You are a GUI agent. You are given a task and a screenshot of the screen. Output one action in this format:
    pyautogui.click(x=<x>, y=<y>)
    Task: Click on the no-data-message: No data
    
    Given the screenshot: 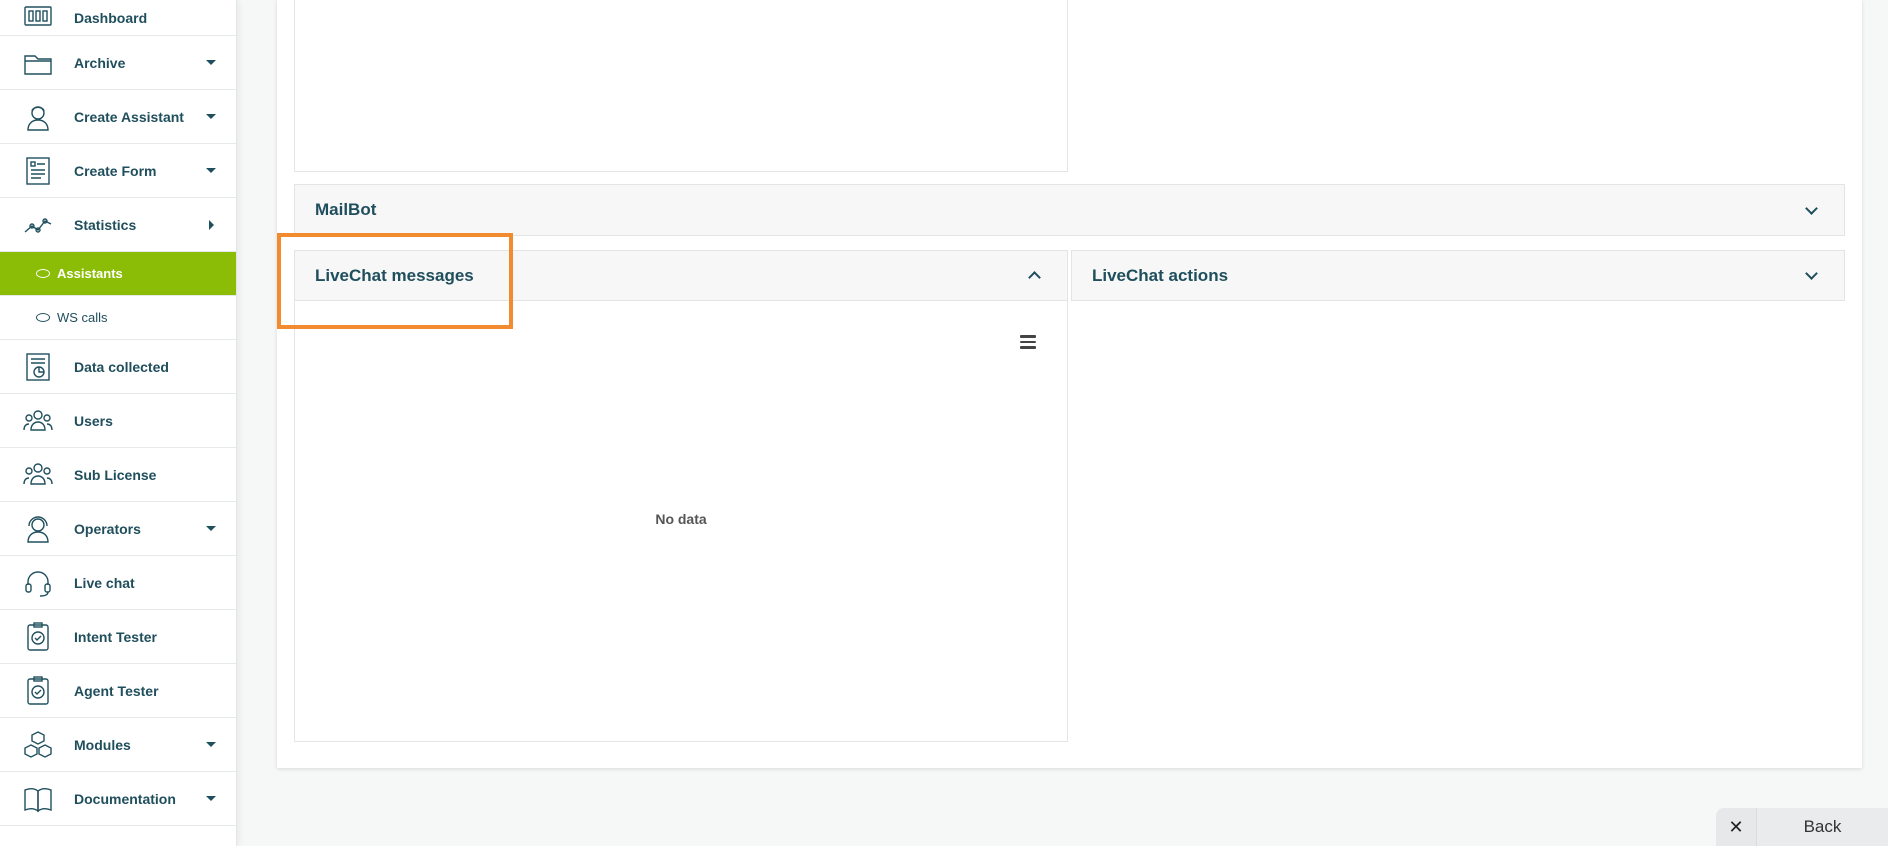 What is the action you would take?
    pyautogui.click(x=681, y=519)
    